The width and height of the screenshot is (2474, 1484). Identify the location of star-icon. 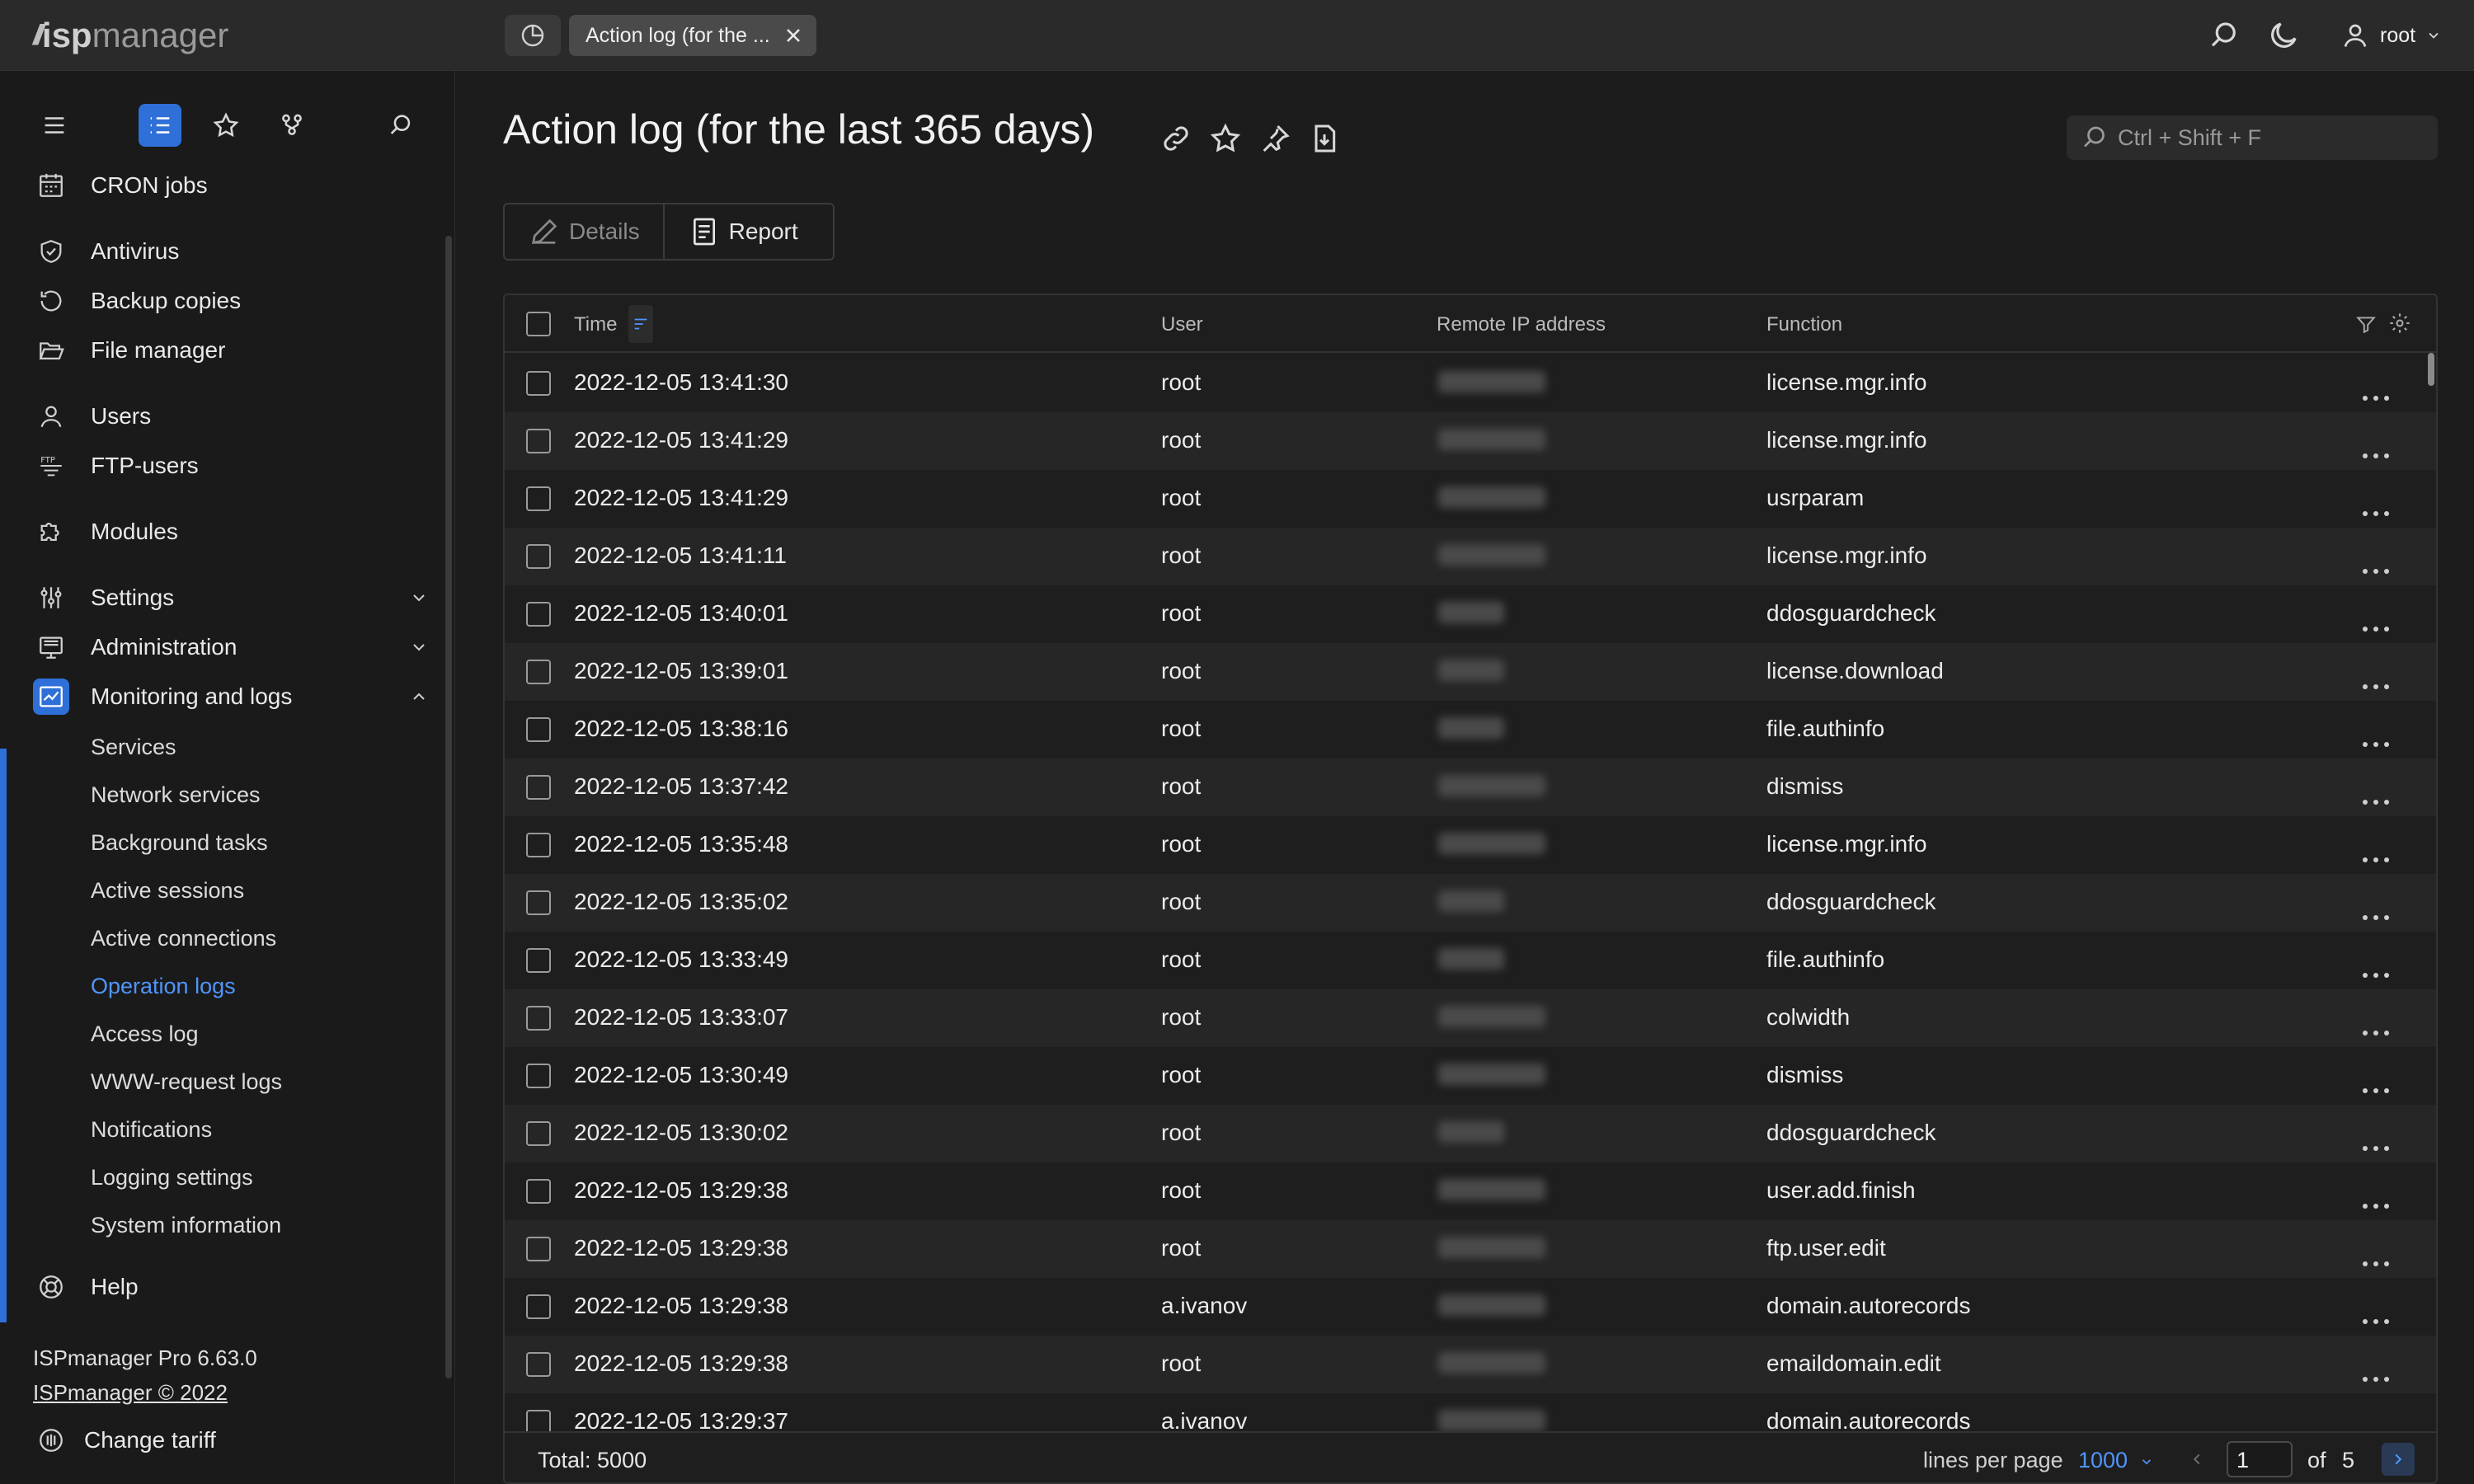
(1225, 138).